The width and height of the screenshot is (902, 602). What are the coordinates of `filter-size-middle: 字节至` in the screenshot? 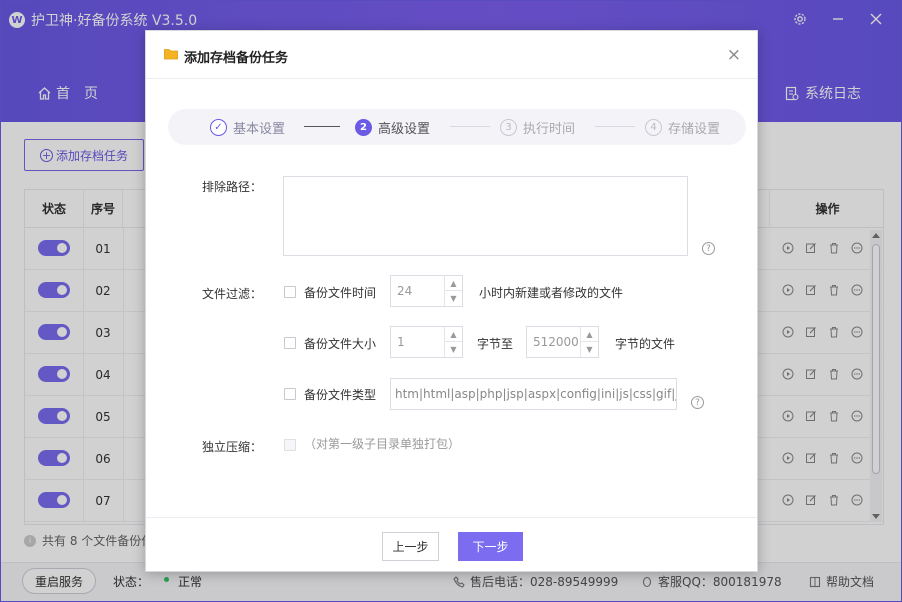 It's located at (495, 344).